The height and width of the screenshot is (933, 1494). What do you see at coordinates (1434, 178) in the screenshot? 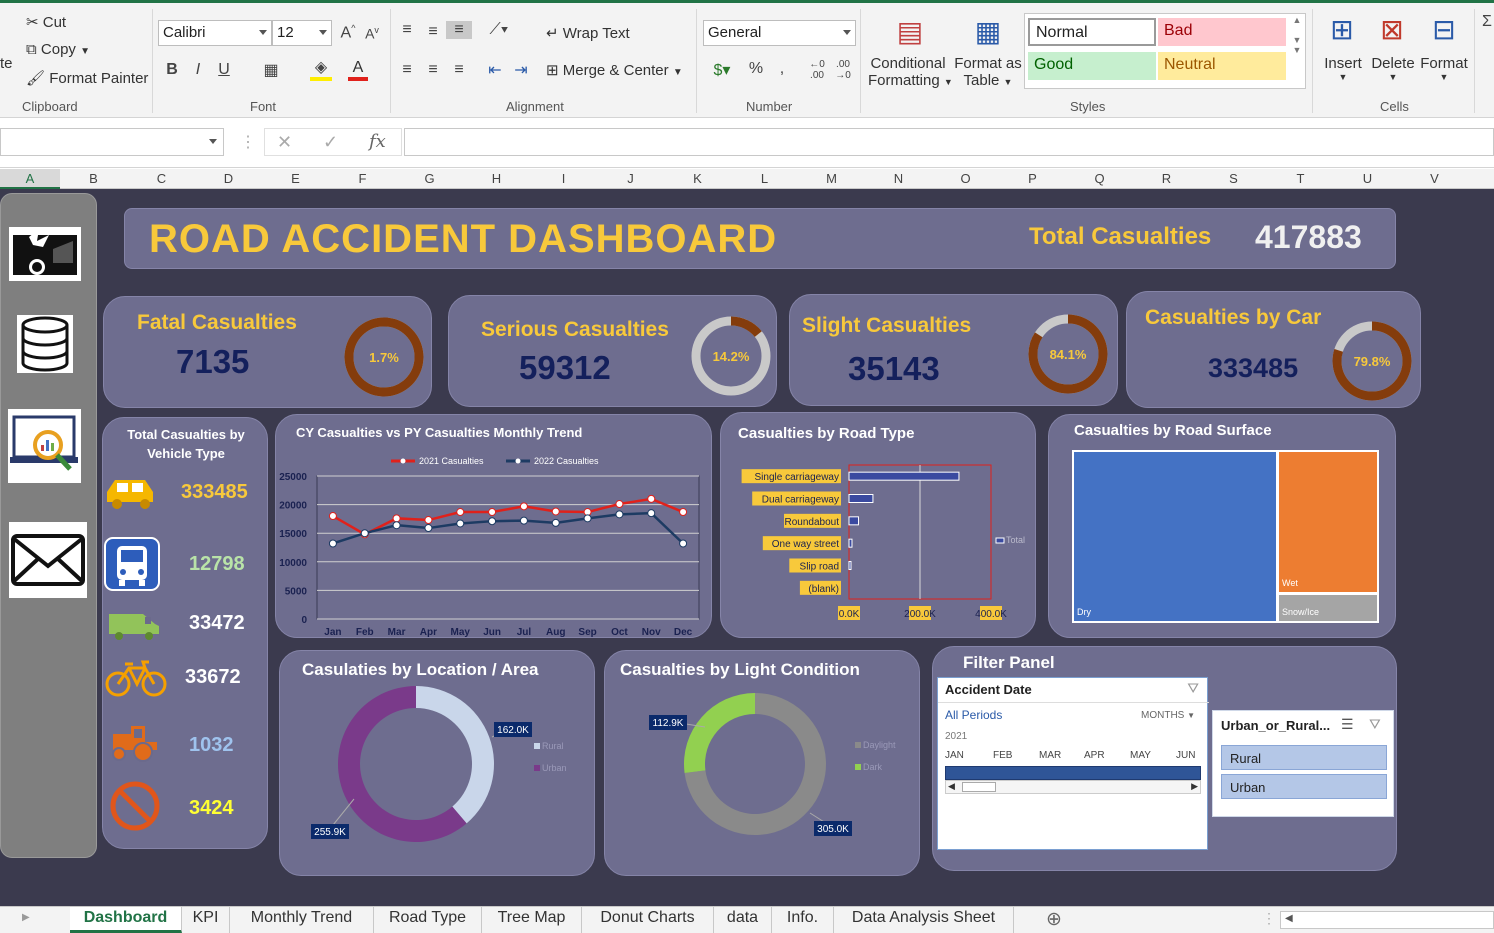
I see `column-header: V` at bounding box center [1434, 178].